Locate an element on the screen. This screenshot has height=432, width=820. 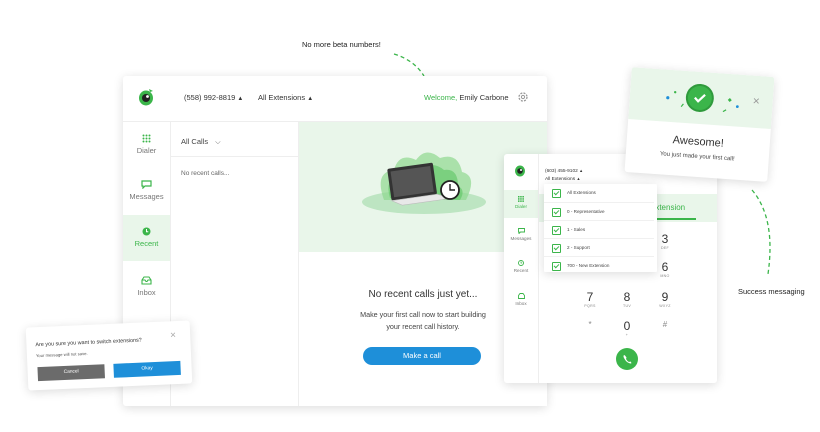
dialpad-key: * is located at coordinates (590, 324).